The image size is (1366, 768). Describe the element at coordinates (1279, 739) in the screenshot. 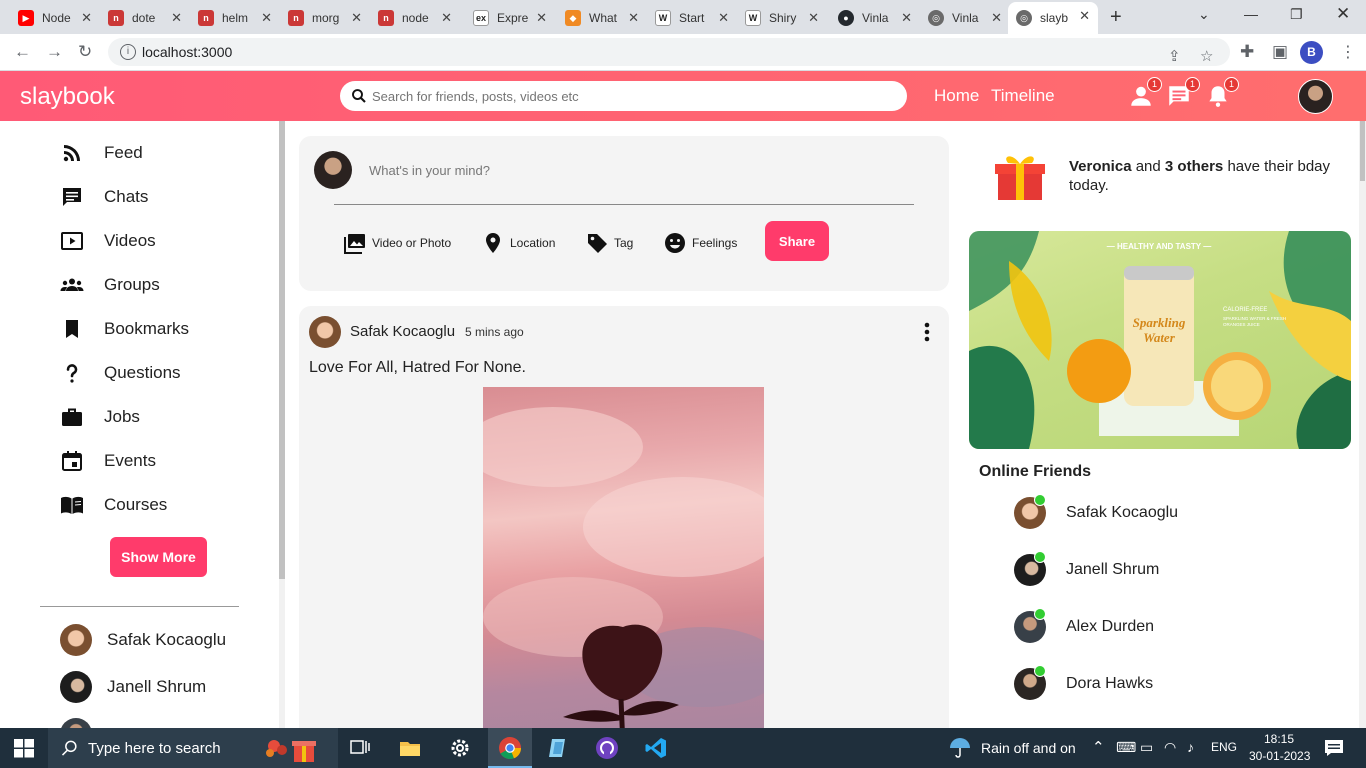

I see `clock-time: 18:15` at that location.